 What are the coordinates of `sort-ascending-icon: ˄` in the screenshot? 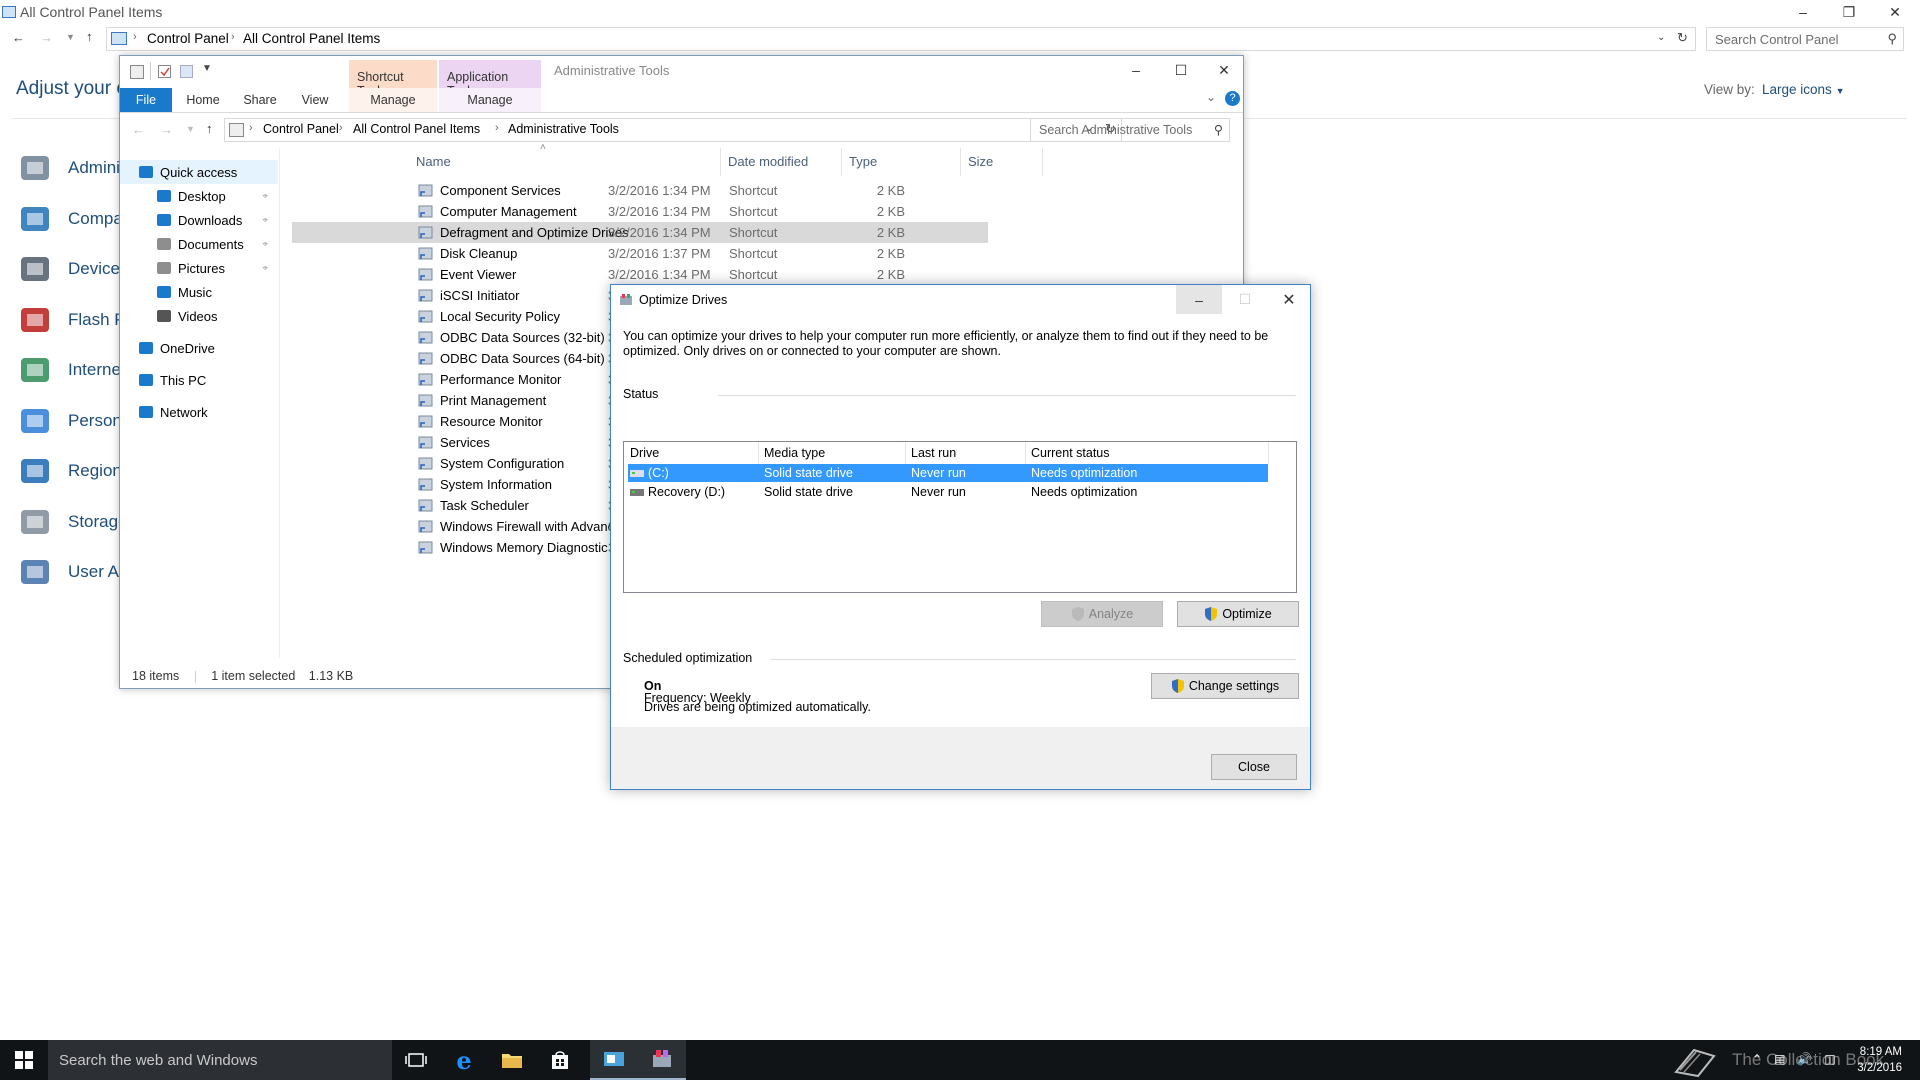 It's located at (543, 147).